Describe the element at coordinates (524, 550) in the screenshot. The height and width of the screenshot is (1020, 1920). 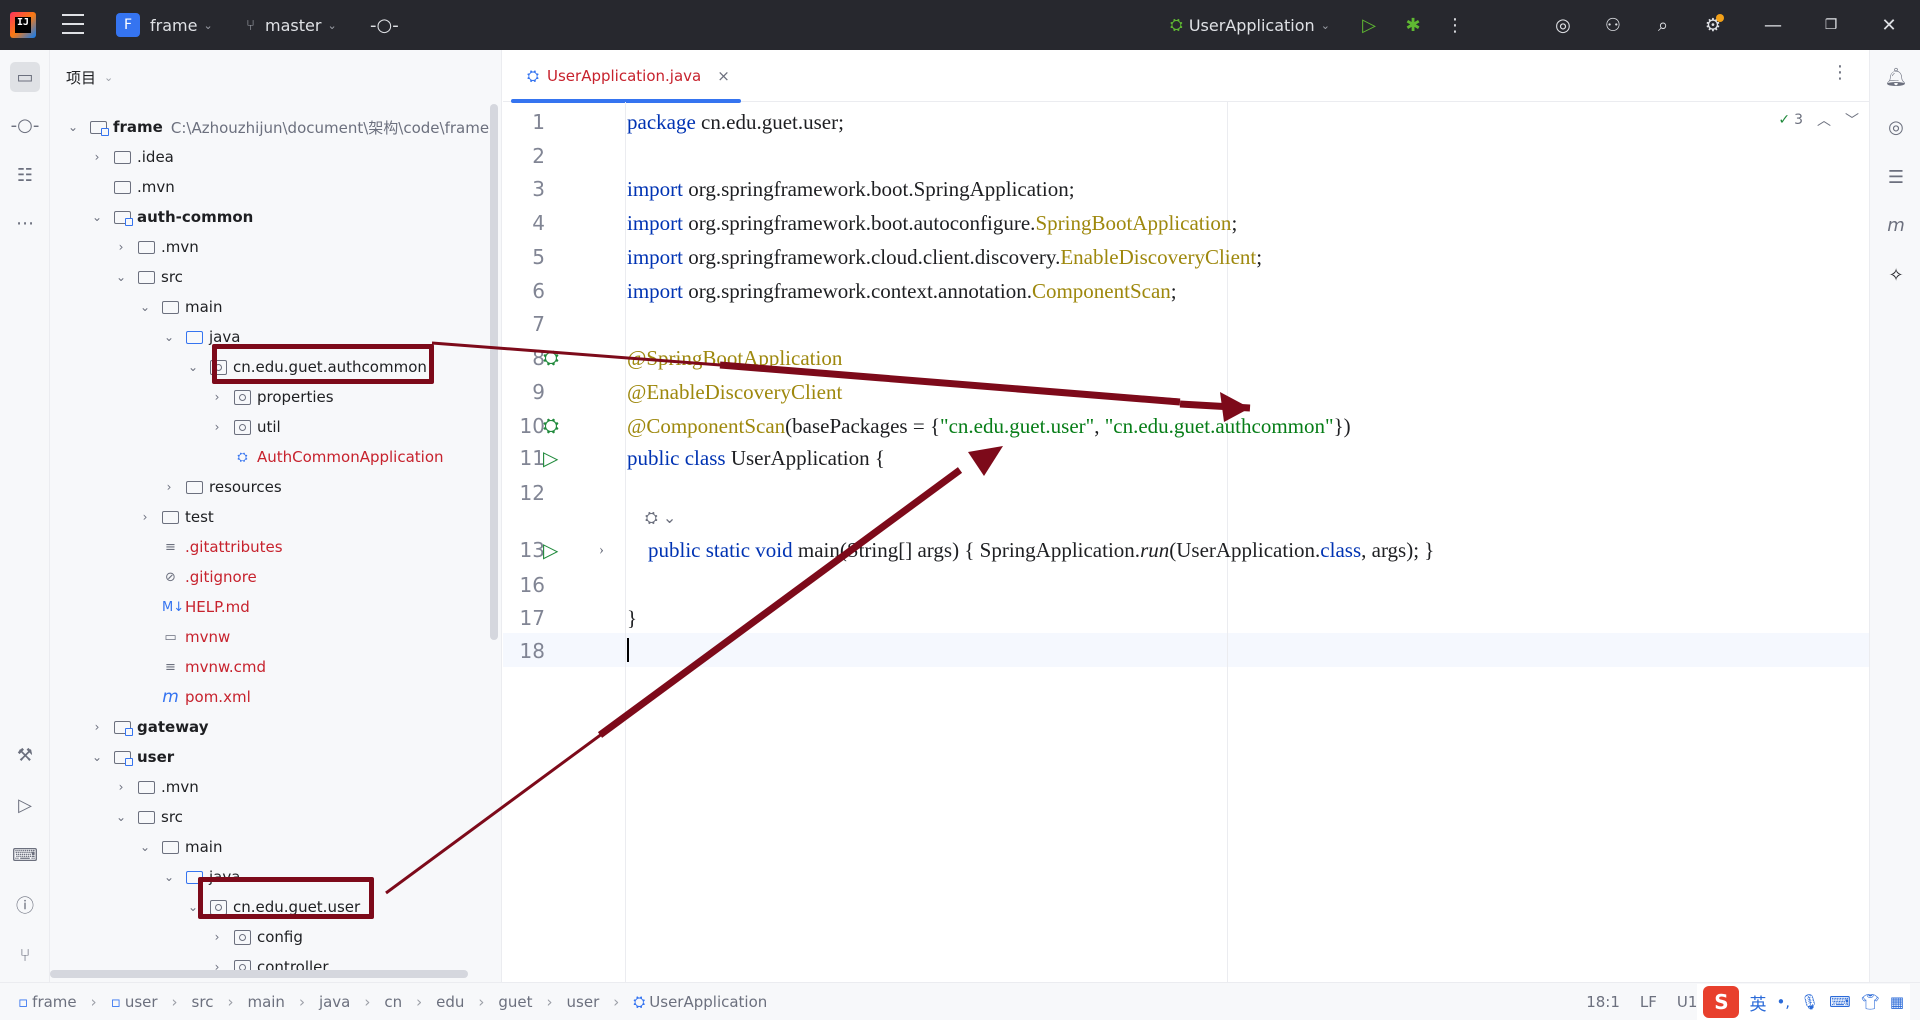
I see `line-number: 13` at that location.